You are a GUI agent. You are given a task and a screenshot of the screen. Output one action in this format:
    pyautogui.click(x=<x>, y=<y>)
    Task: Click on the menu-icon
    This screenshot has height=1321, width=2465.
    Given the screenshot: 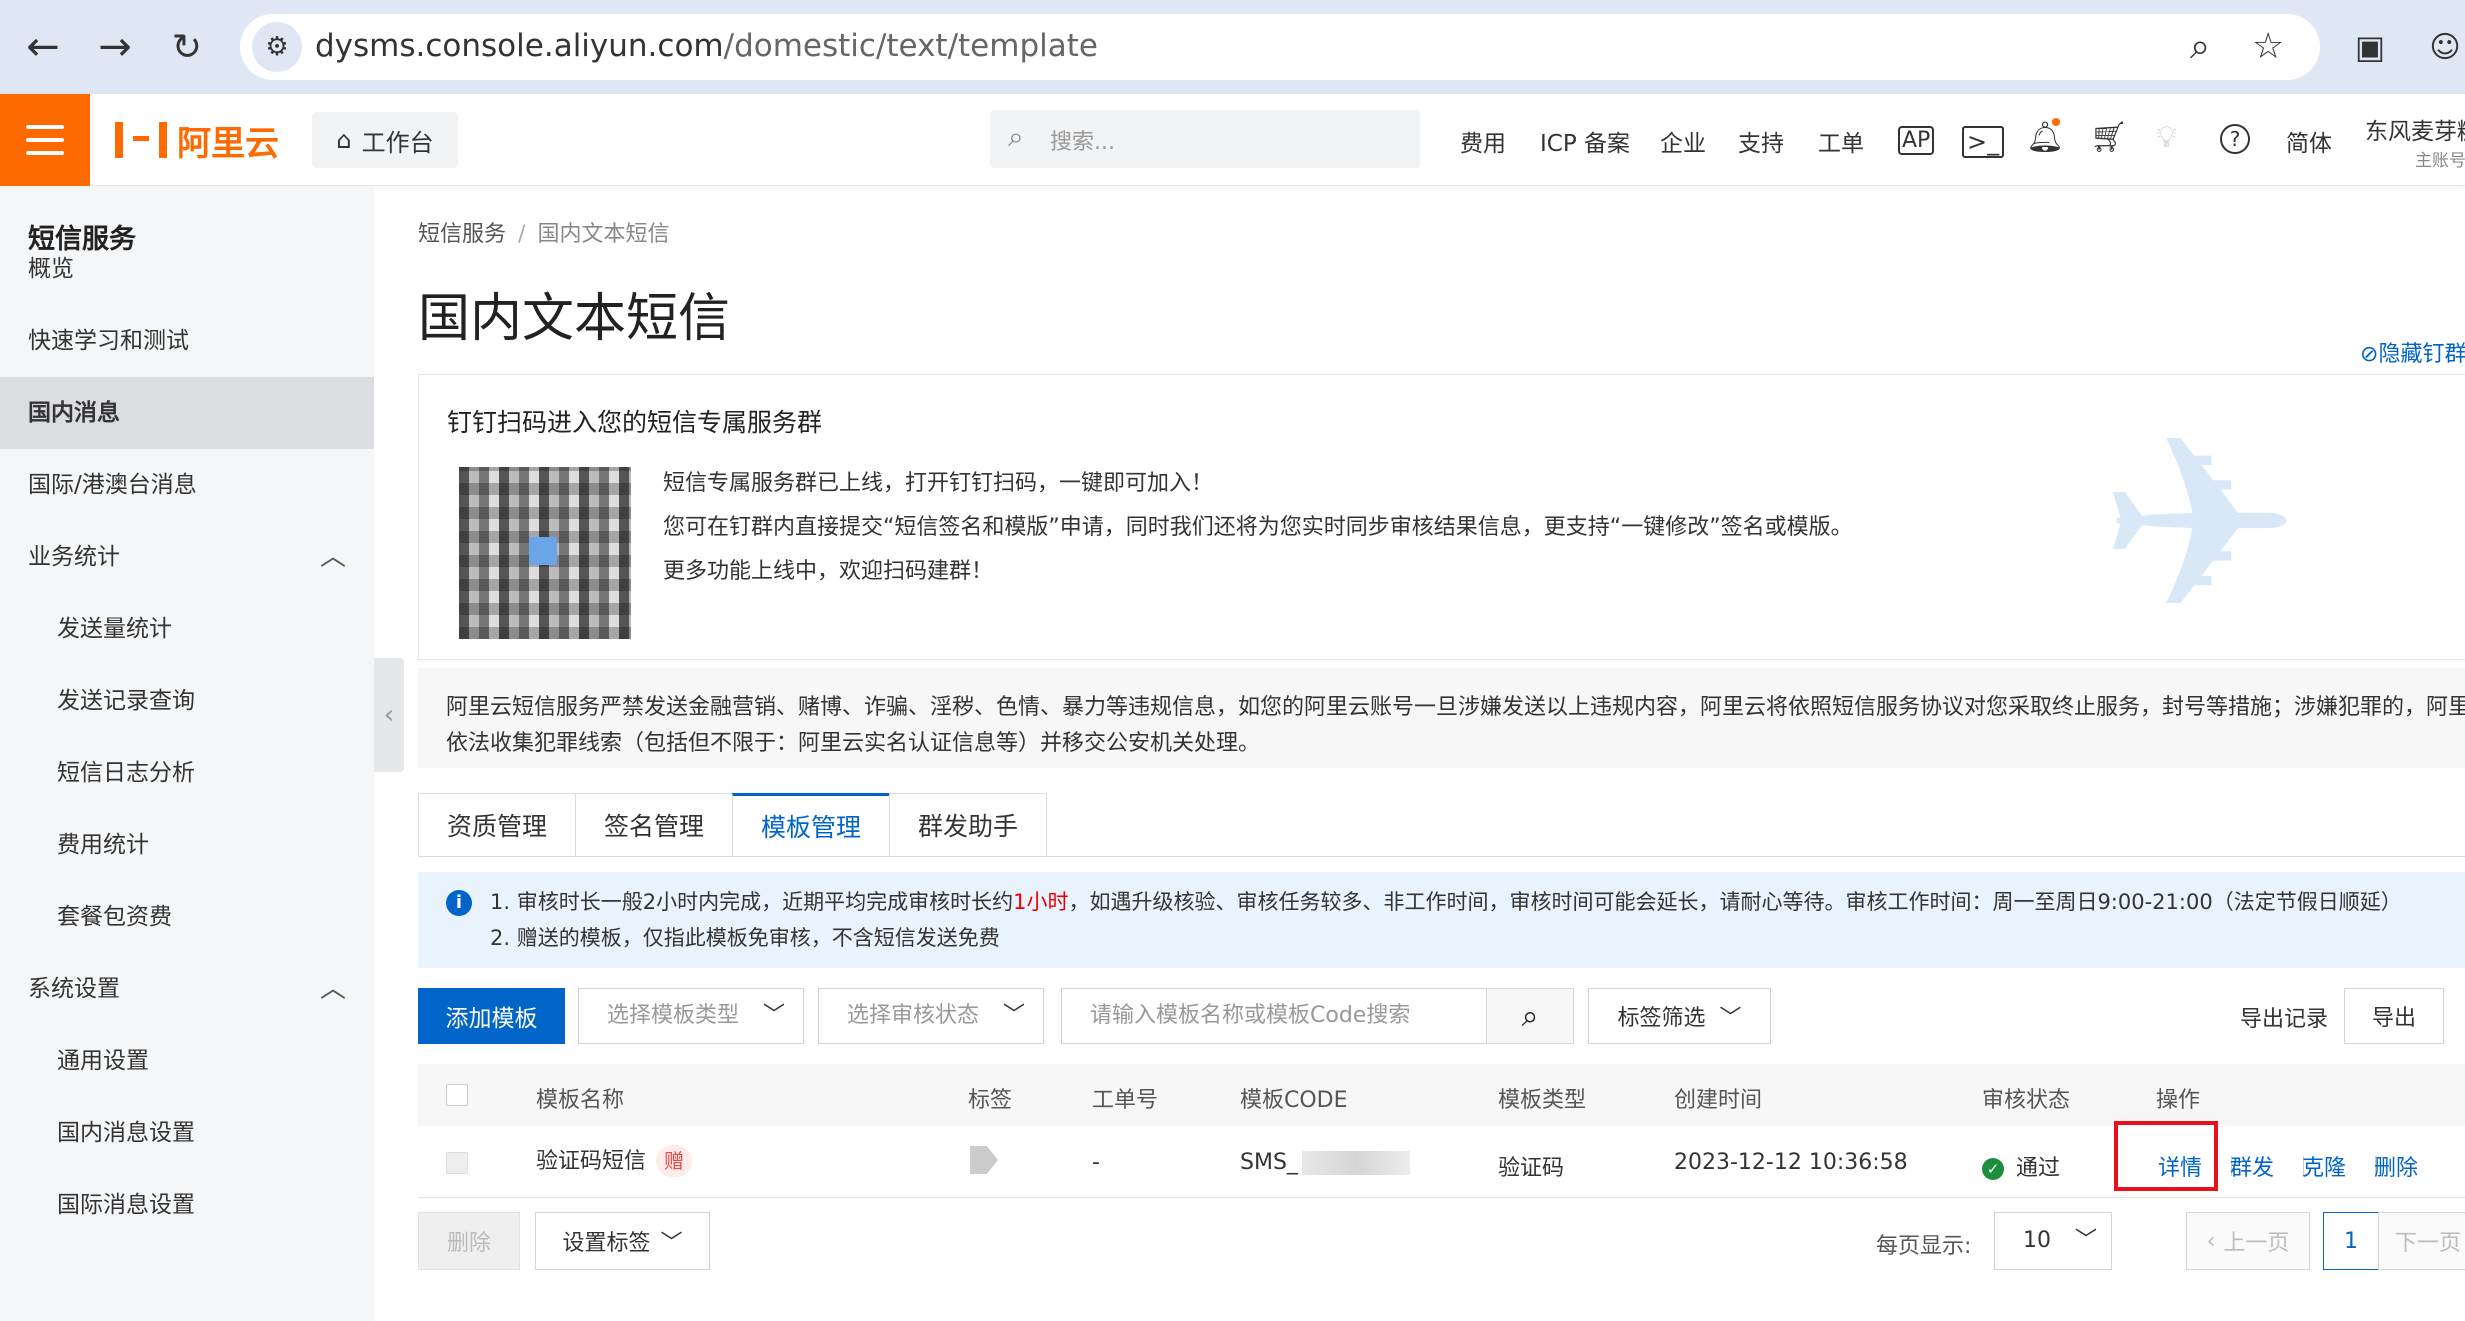 What is the action you would take?
    pyautogui.click(x=45, y=140)
    